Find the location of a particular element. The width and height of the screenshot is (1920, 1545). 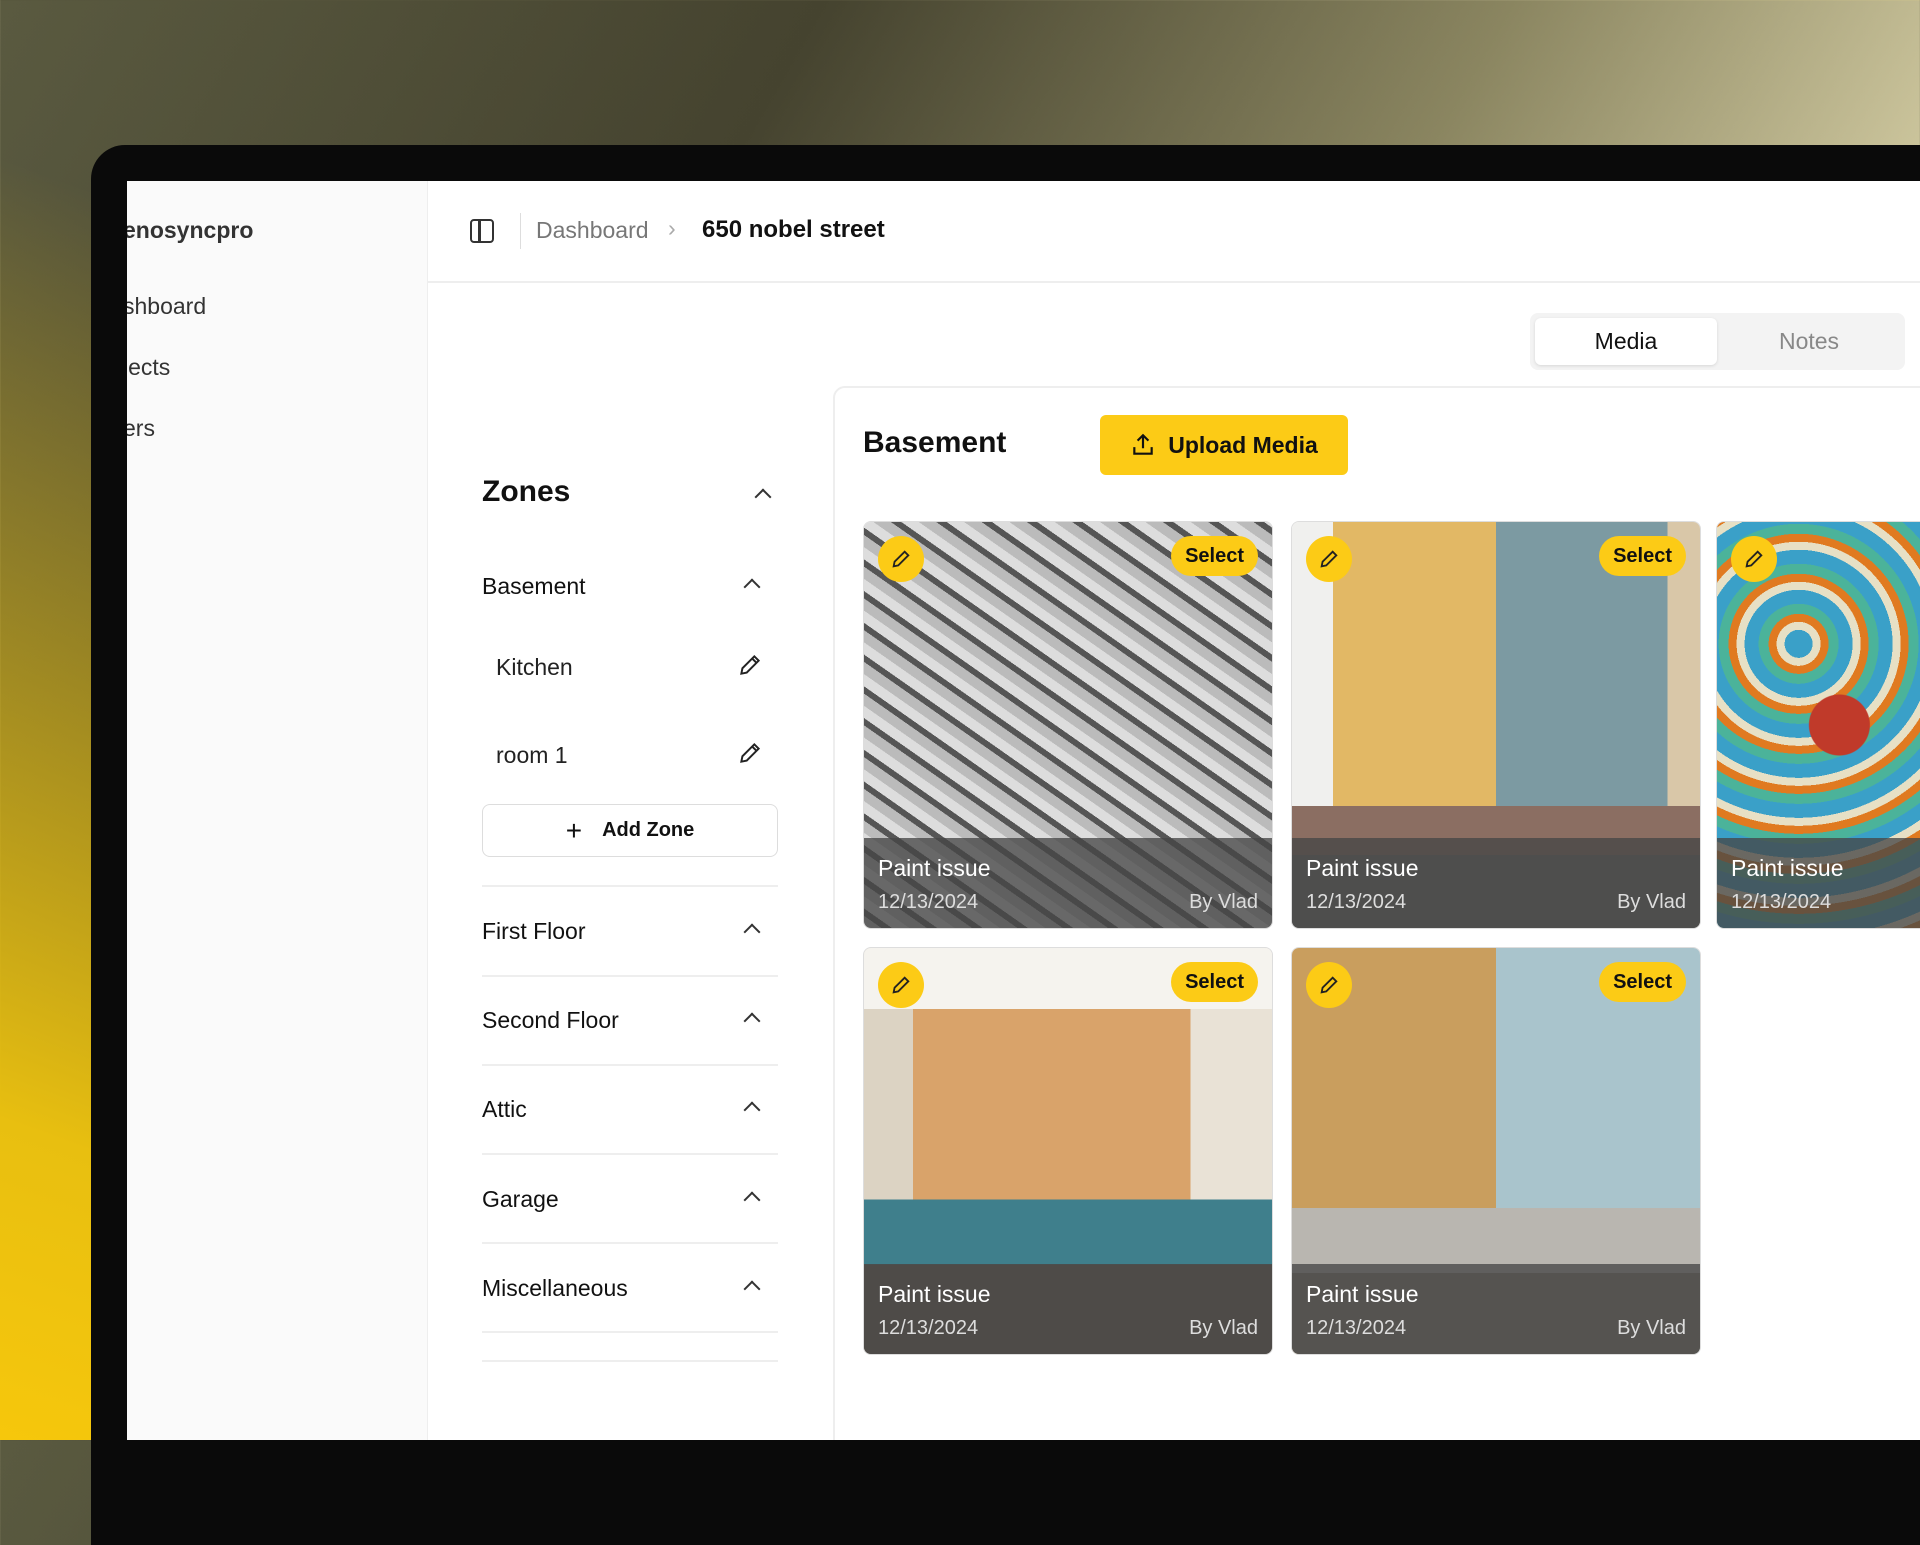

tab-notes: Notes is located at coordinates (1809, 341).